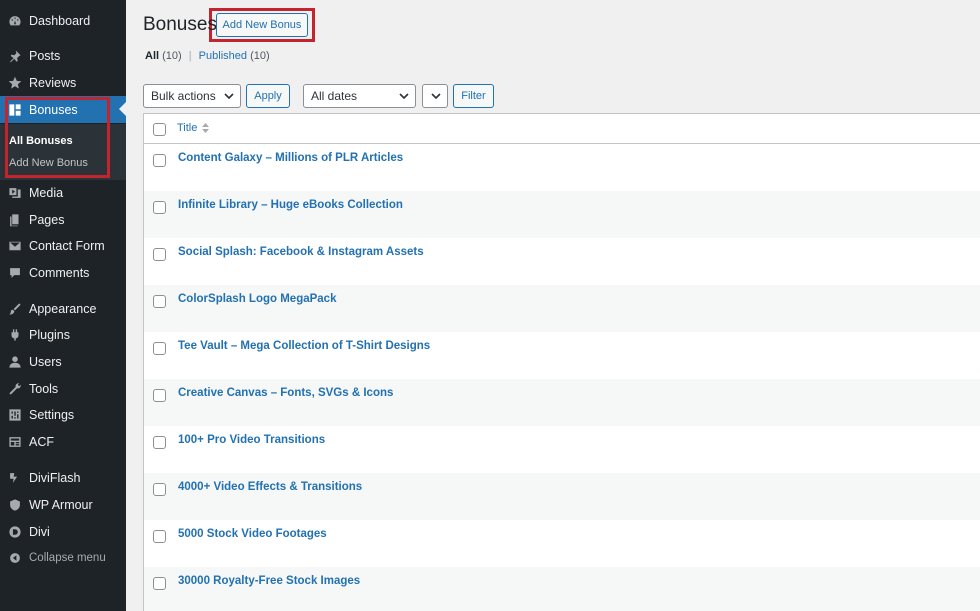 The image size is (980, 611). Describe the element at coordinates (257, 299) in the screenshot. I see `row-title-link: ColorSplash Logo MegaPack` at that location.